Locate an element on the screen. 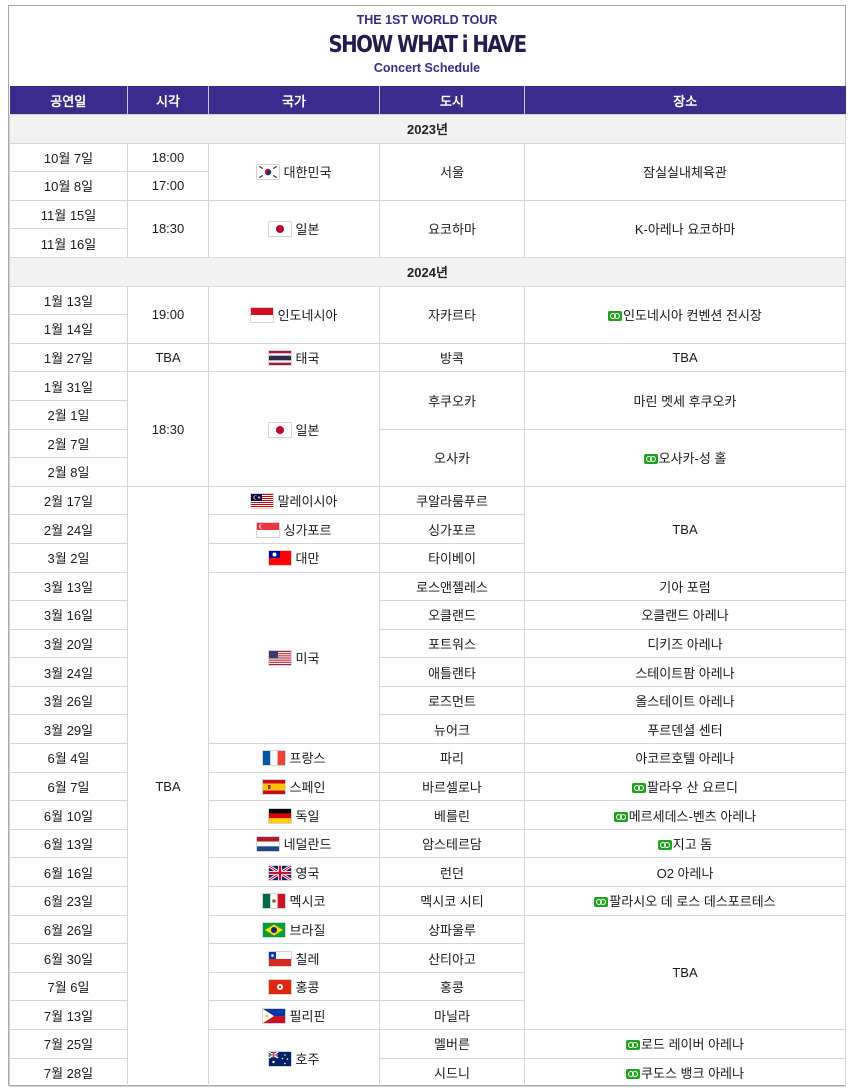 The width and height of the screenshot is (850, 1091). date-cell: 3월 16일 is located at coordinates (68, 615).